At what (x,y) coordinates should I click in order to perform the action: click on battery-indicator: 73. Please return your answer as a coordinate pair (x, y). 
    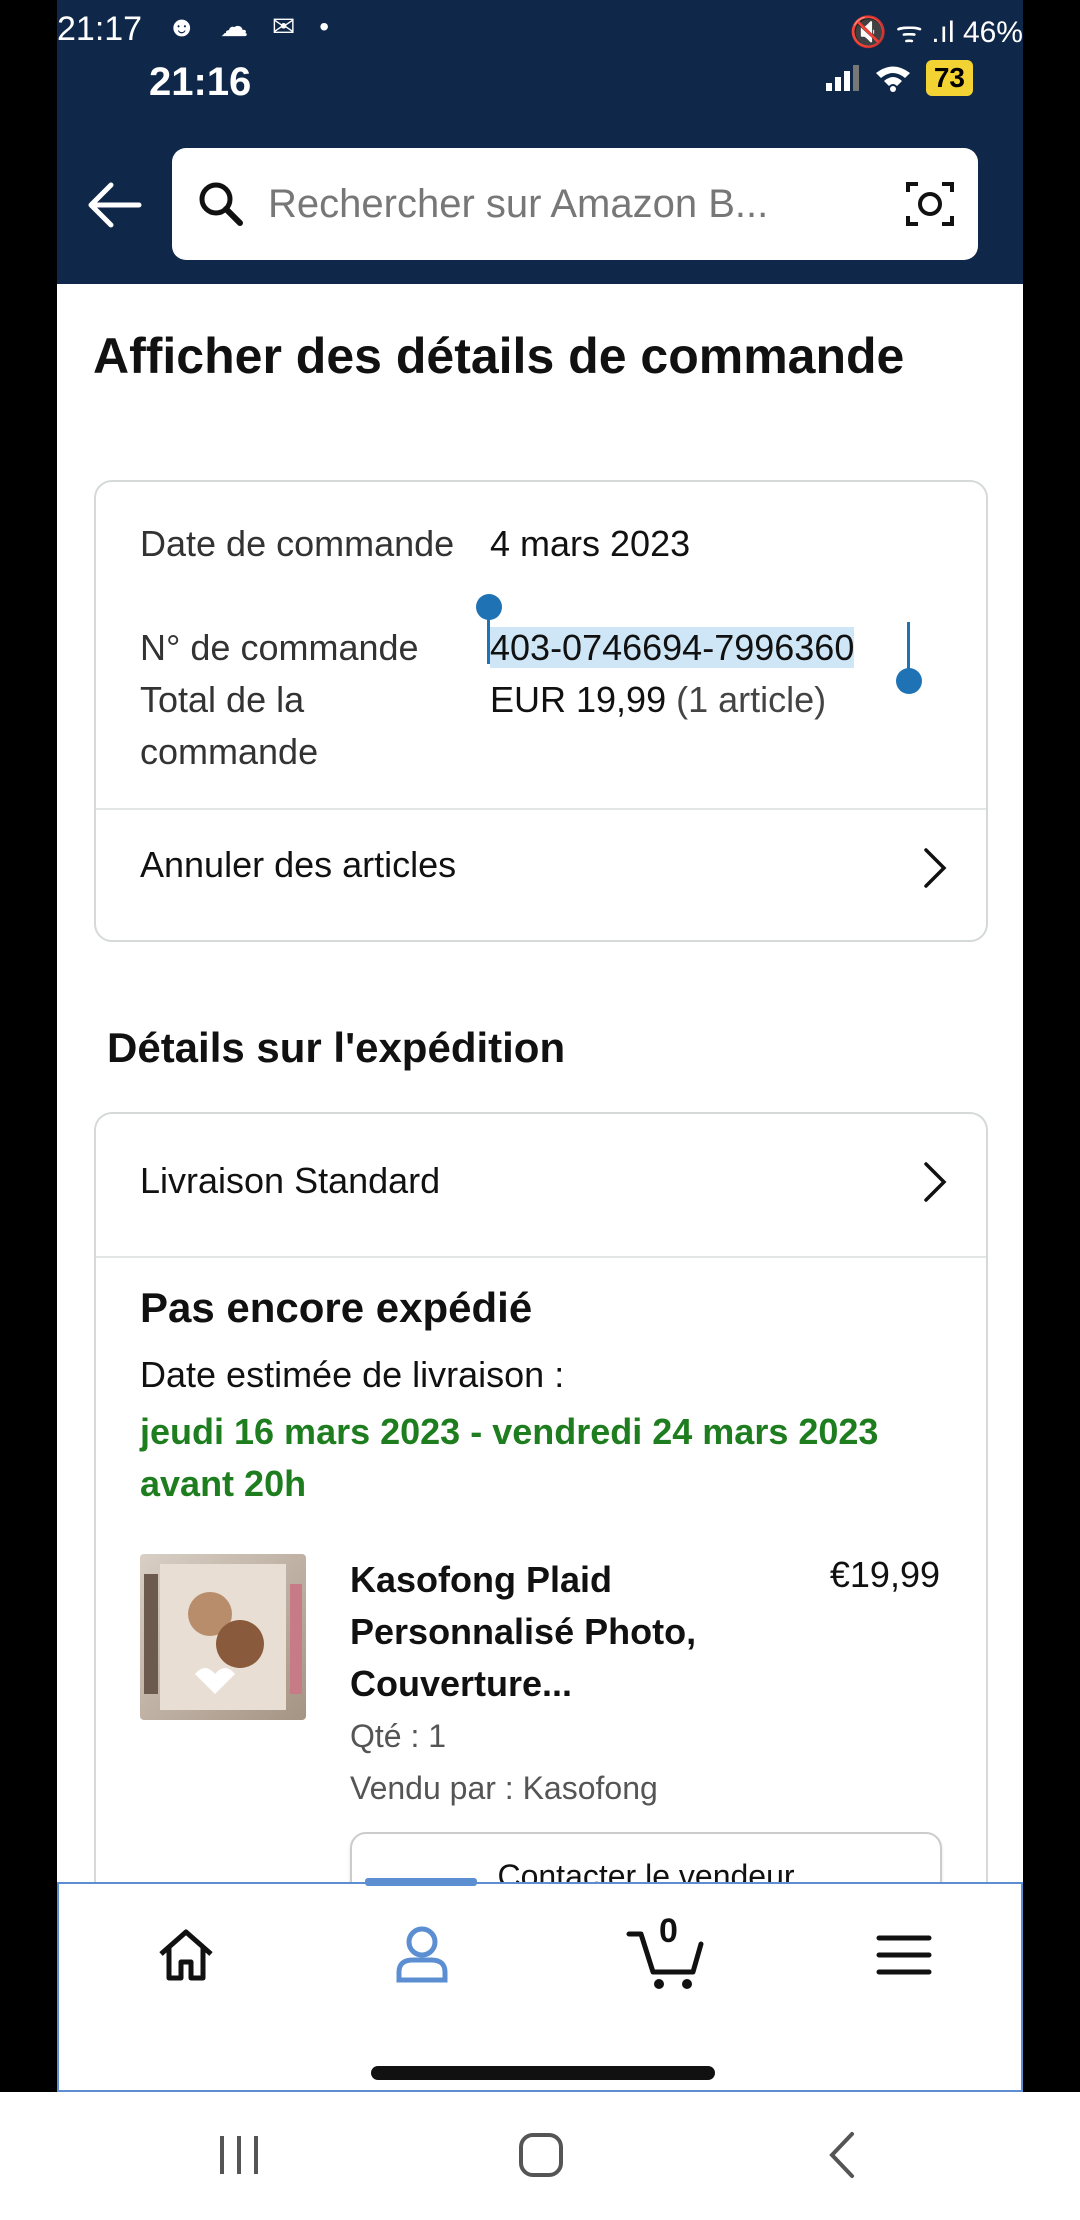
    Looking at the image, I should click on (949, 78).